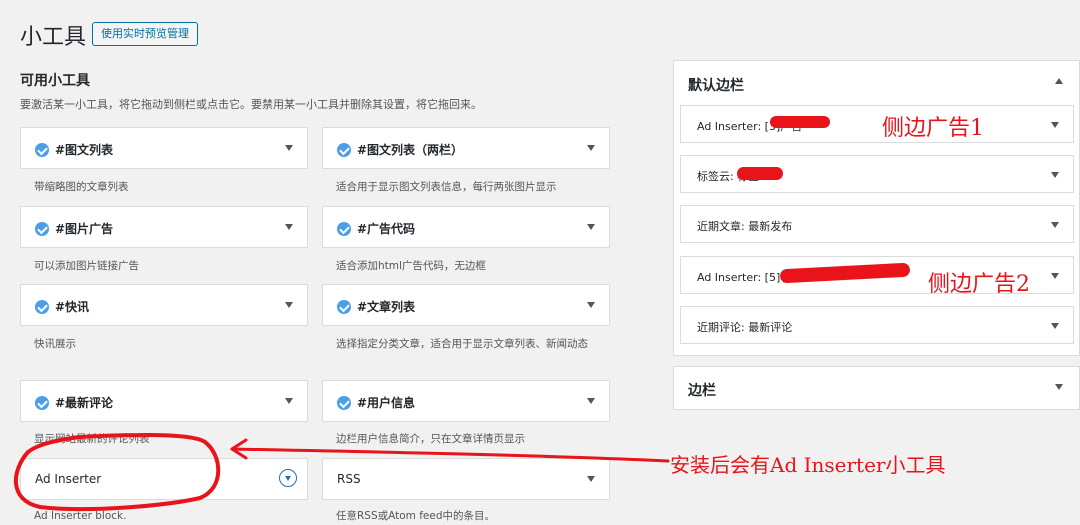 This screenshot has width=1080, height=525. I want to click on widget-description: 选择指定分类文章，适合用于显示文章列表、新闻动态, so click(462, 344).